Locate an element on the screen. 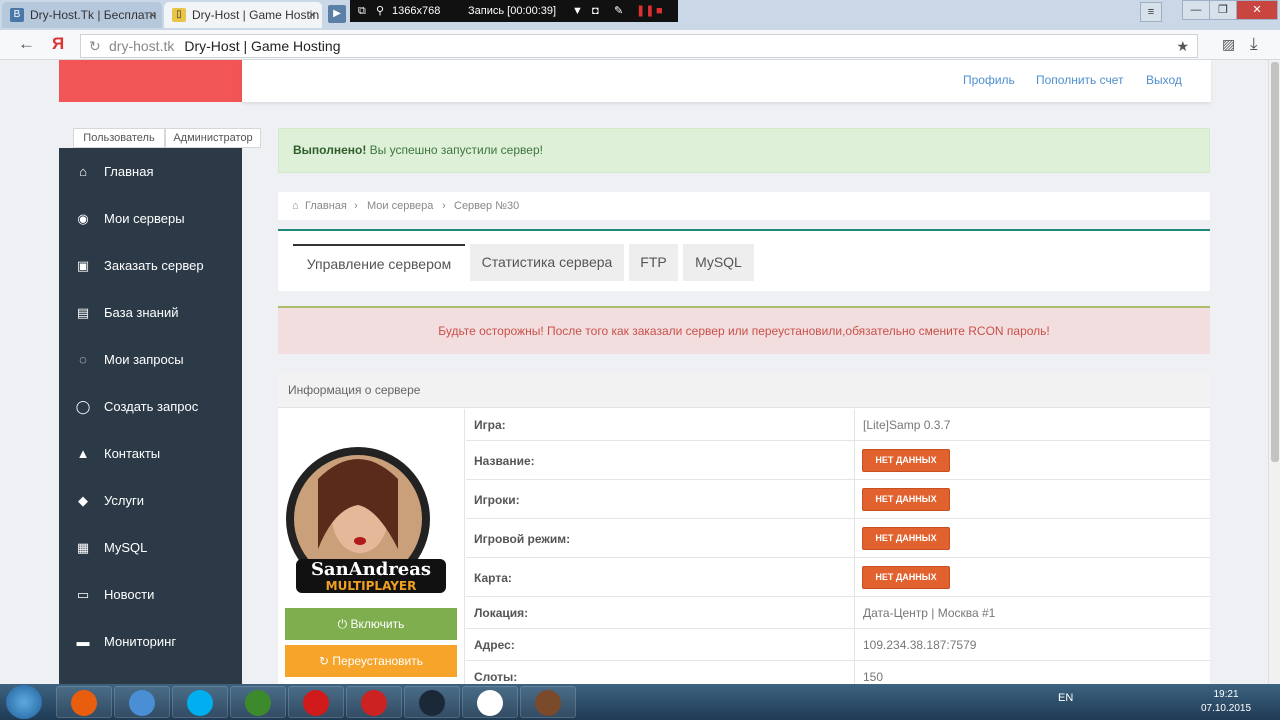 This screenshot has height=720, width=1280. dropdown-icon: ▼ is located at coordinates (577, 11).